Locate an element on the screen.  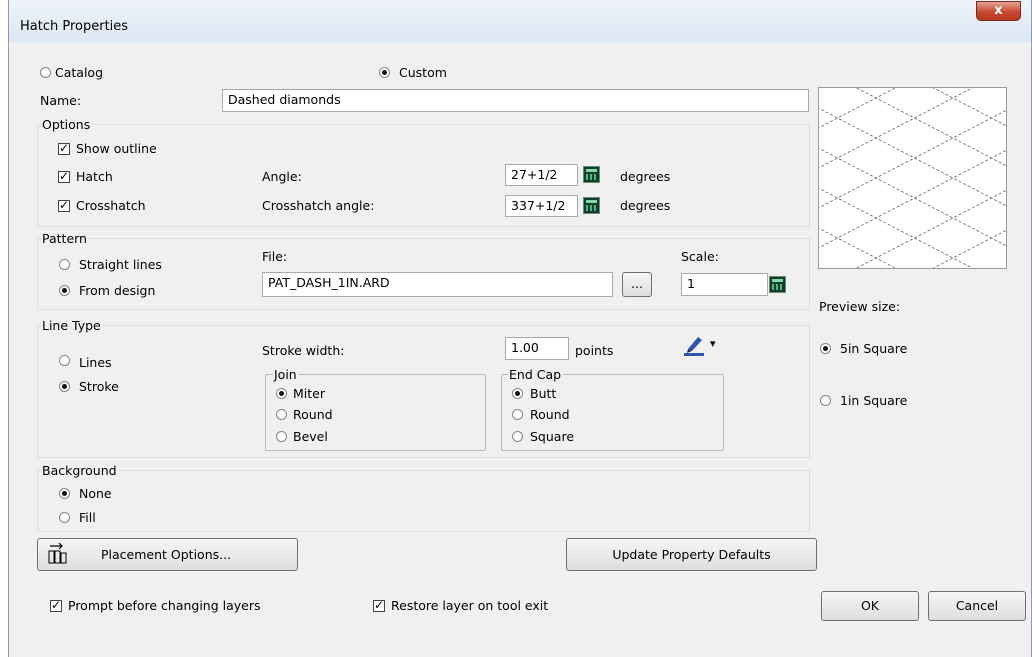
close-button: x is located at coordinates (998, 11).